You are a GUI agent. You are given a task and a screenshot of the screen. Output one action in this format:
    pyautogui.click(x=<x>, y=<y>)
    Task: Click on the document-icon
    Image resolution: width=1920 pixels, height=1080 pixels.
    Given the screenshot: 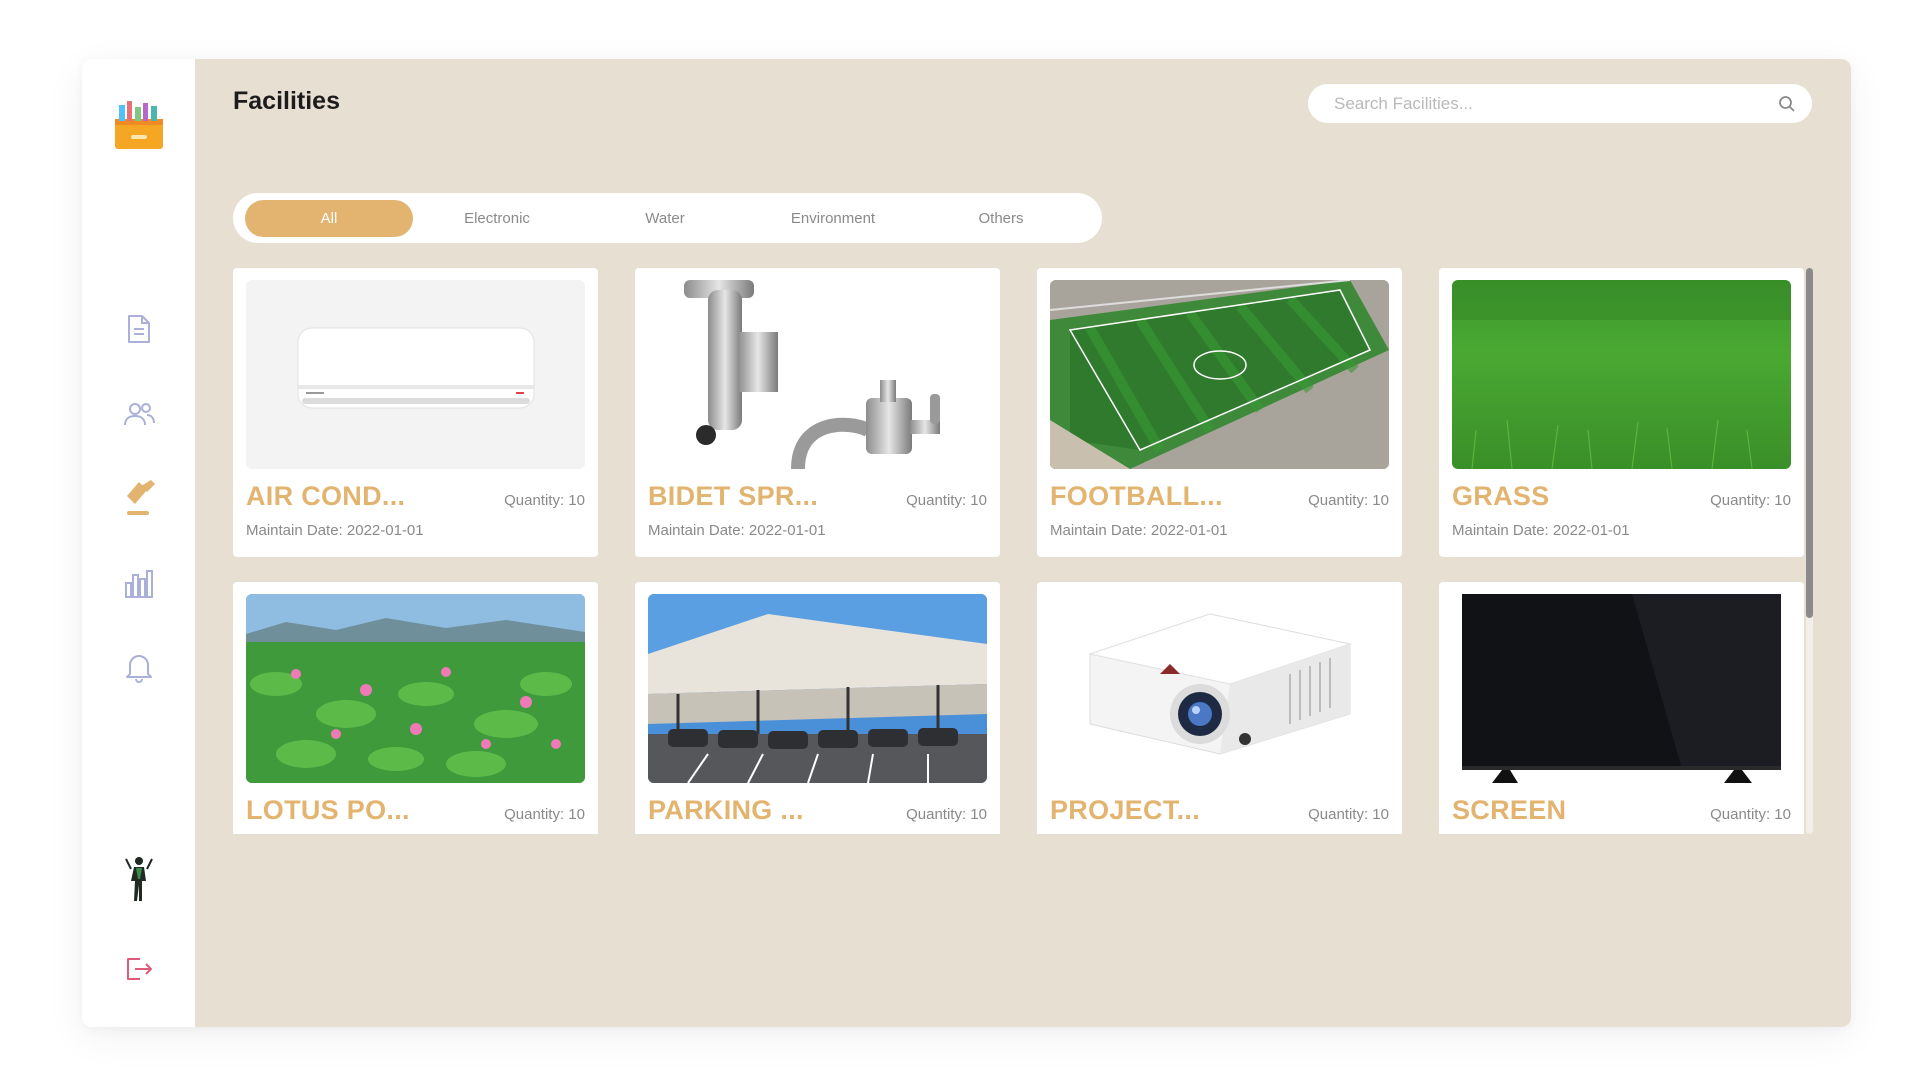 What is the action you would take?
    pyautogui.click(x=139, y=329)
    